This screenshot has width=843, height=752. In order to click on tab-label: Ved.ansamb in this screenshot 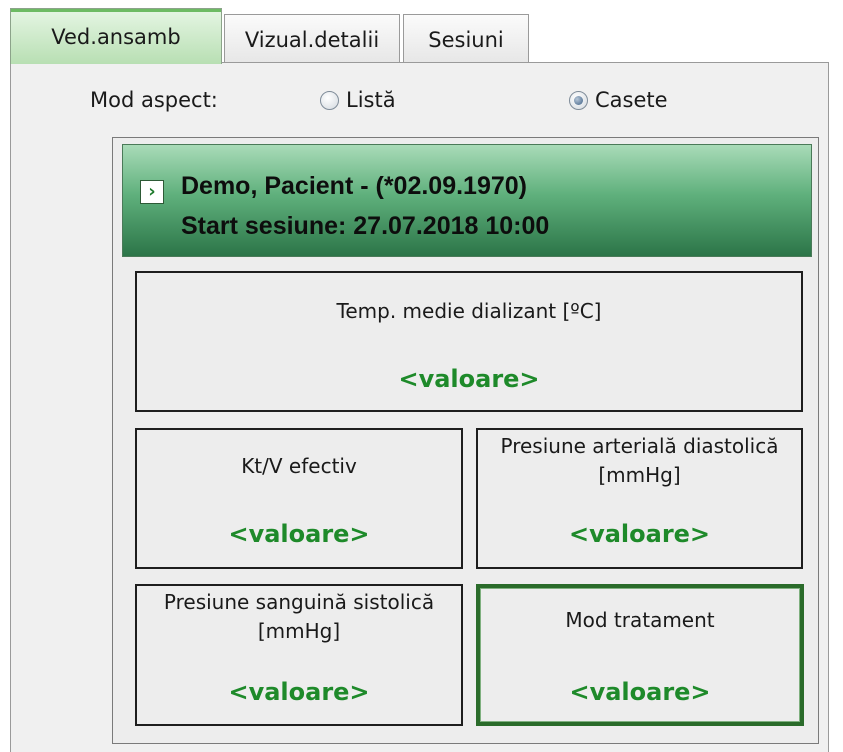, I will do `click(116, 36)`.